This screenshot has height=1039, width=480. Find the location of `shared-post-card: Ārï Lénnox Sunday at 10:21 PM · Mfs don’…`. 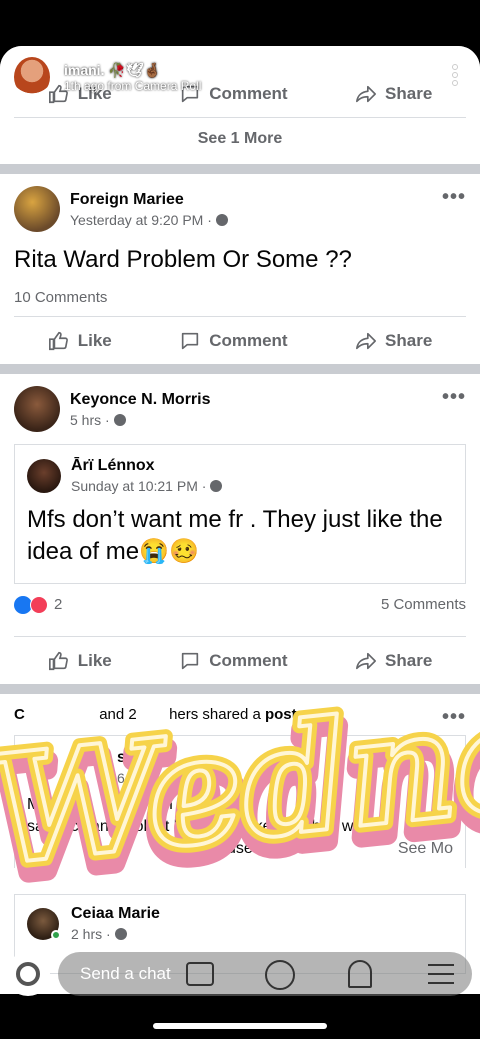

shared-post-card: Ārï Lénnox Sunday at 10:21 PM · Mfs don’… is located at coordinates (240, 514).